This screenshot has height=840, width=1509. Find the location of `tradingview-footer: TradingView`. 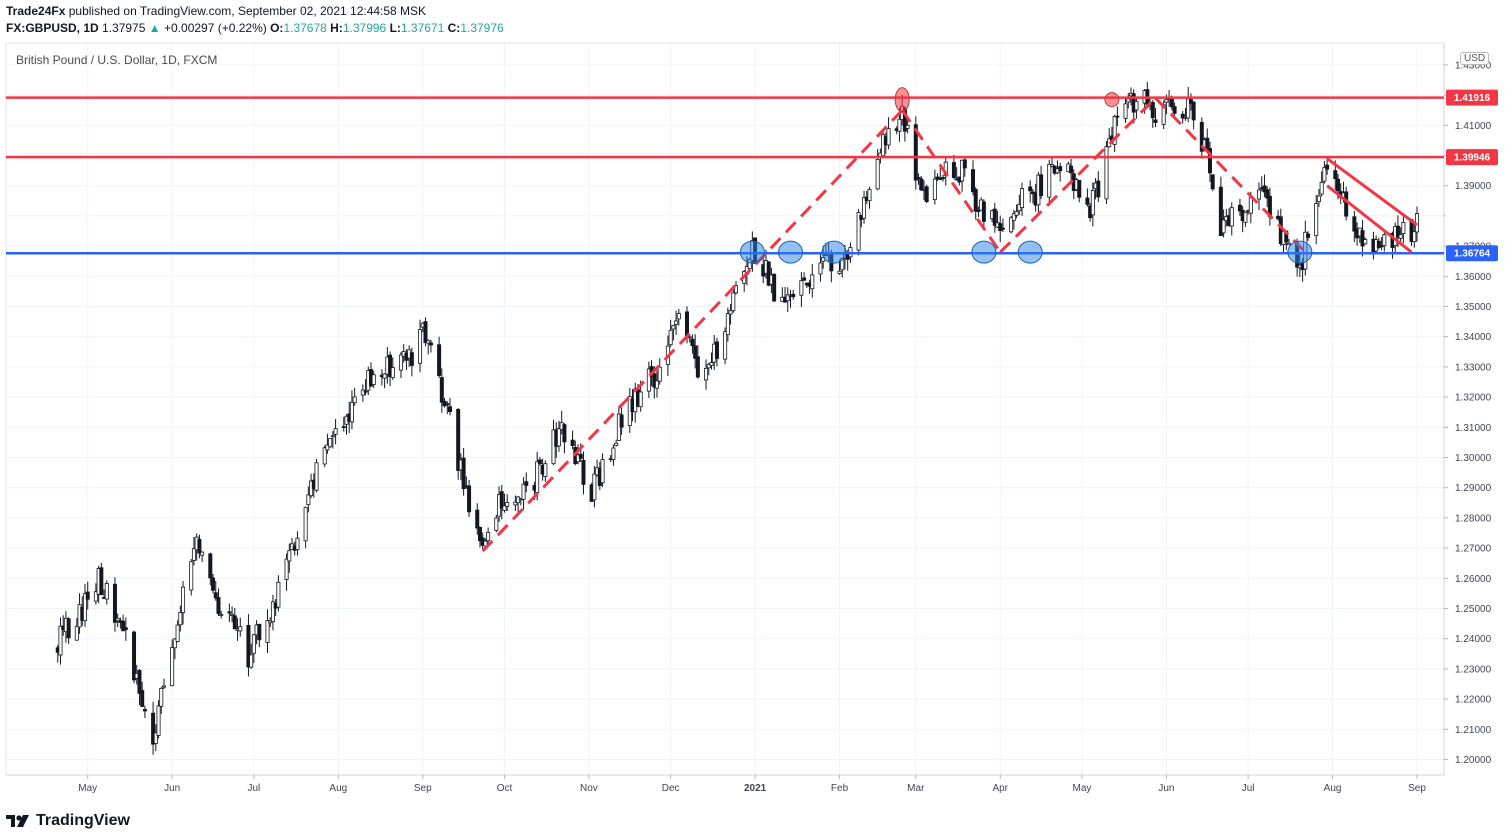

tradingview-footer: TradingView is located at coordinates (68, 821).